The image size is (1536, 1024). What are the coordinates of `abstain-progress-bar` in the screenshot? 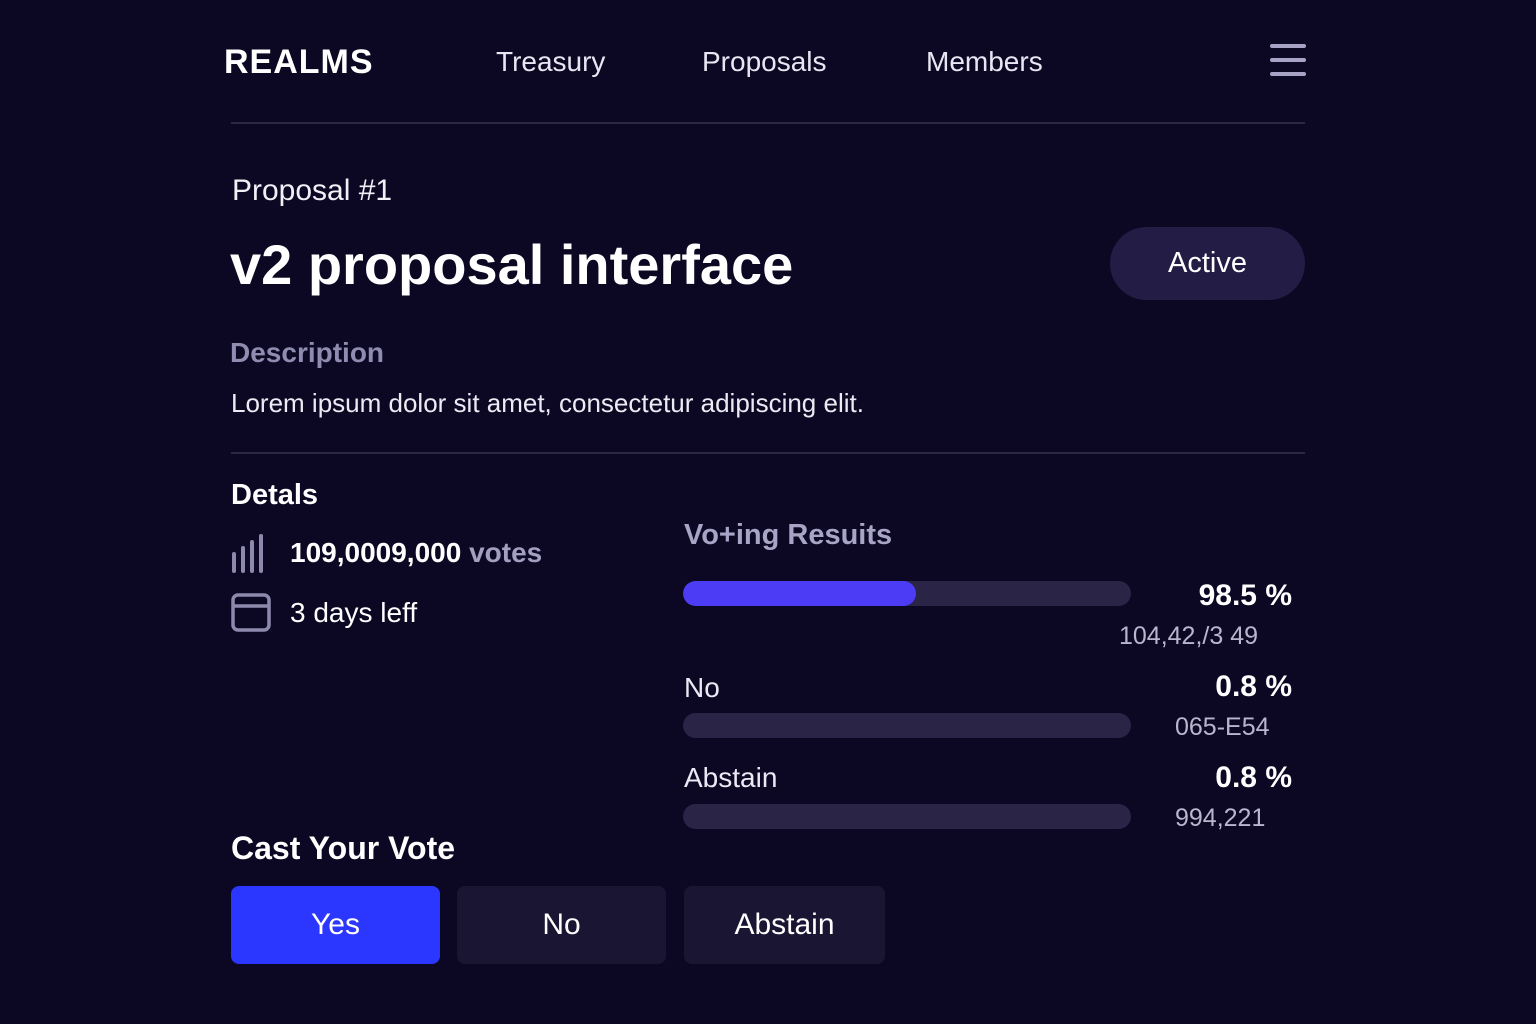 It's located at (907, 816).